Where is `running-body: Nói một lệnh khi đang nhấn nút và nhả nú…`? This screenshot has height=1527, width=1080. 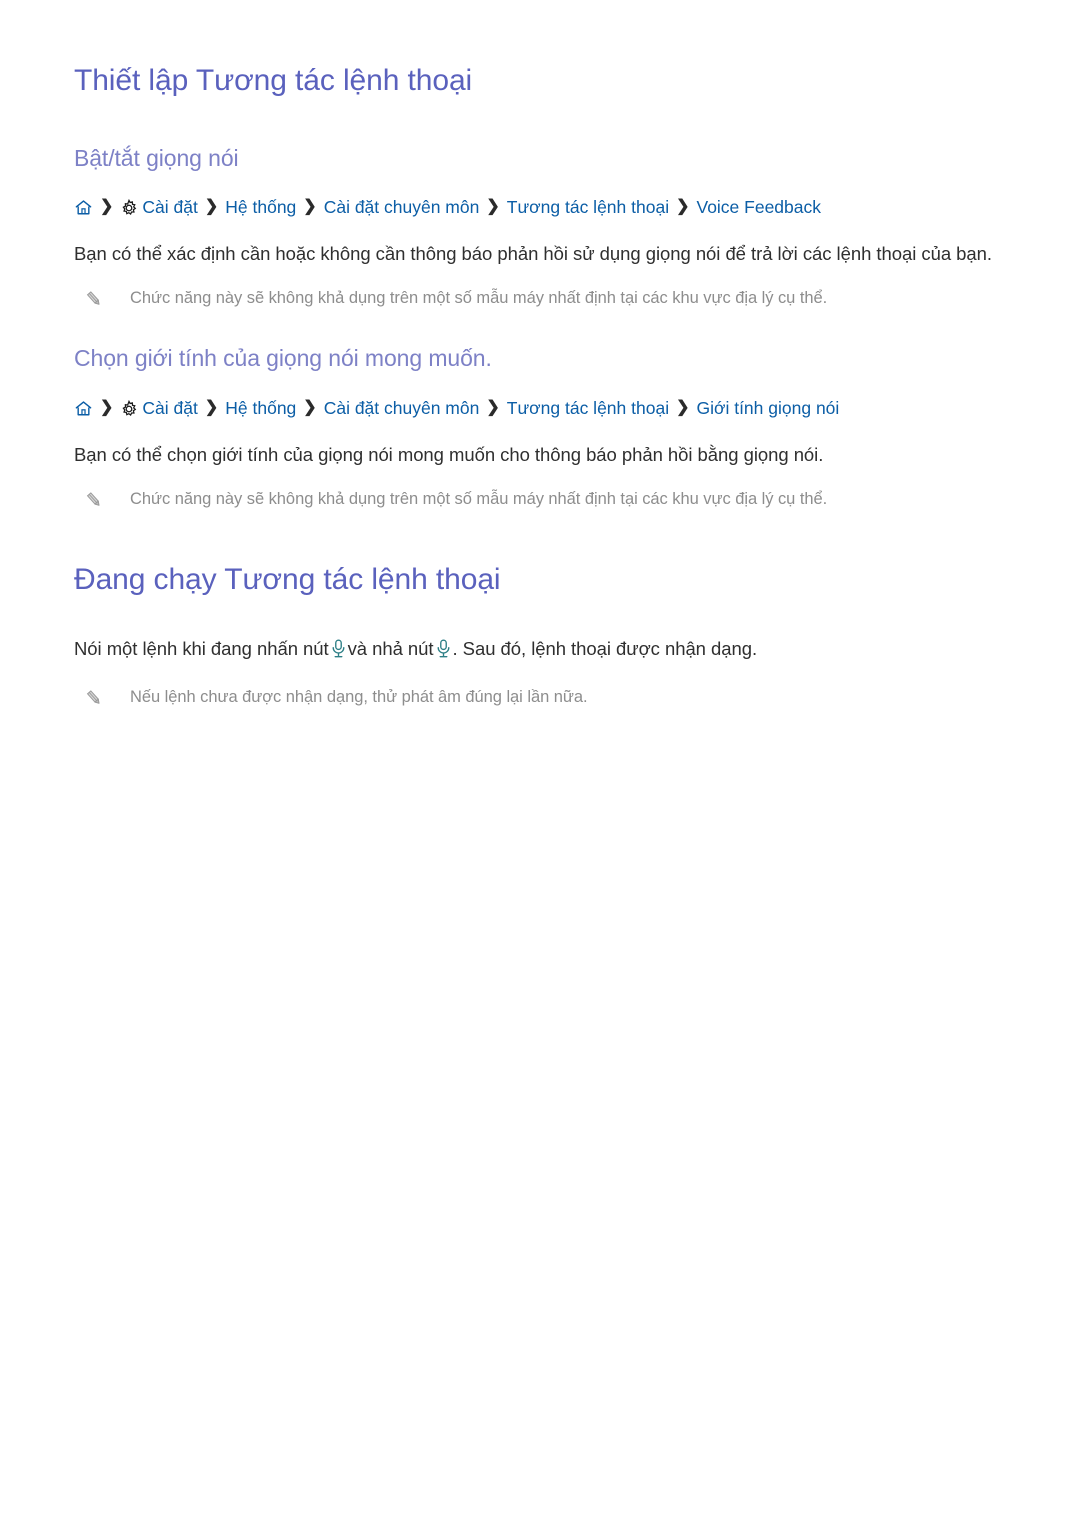 running-body: Nói một lệnh khi đang nhấn nút và nhả nú… is located at coordinates (541, 651).